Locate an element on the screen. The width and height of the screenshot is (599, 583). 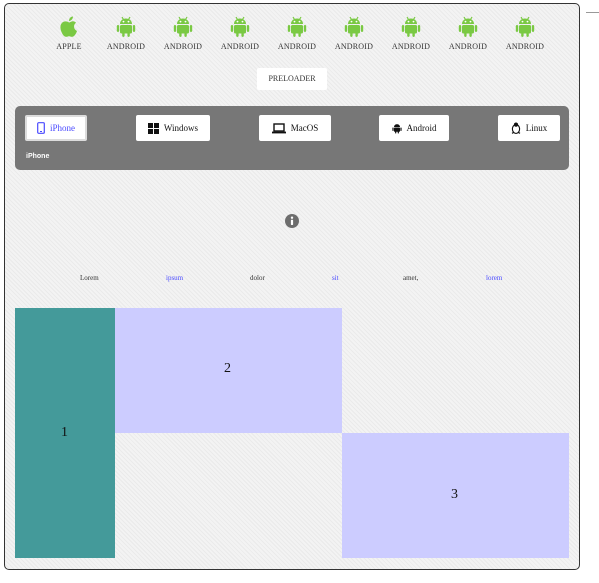
block-label: 2 is located at coordinates (227, 368).